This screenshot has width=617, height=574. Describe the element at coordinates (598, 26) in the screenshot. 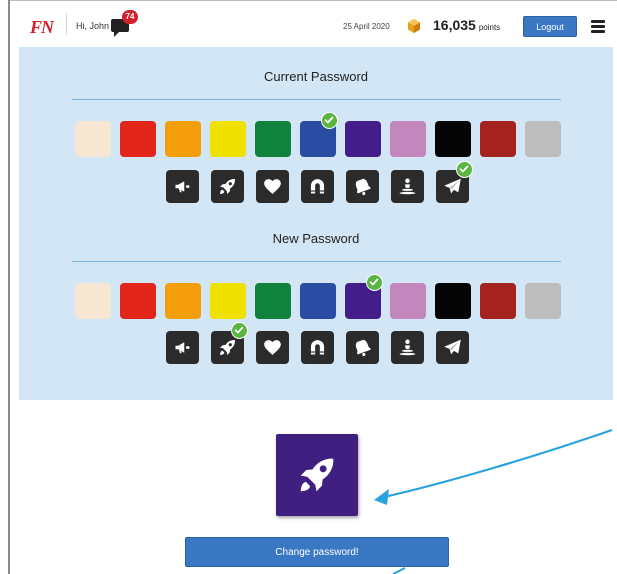

I see `hamburger-menu-icon` at that location.